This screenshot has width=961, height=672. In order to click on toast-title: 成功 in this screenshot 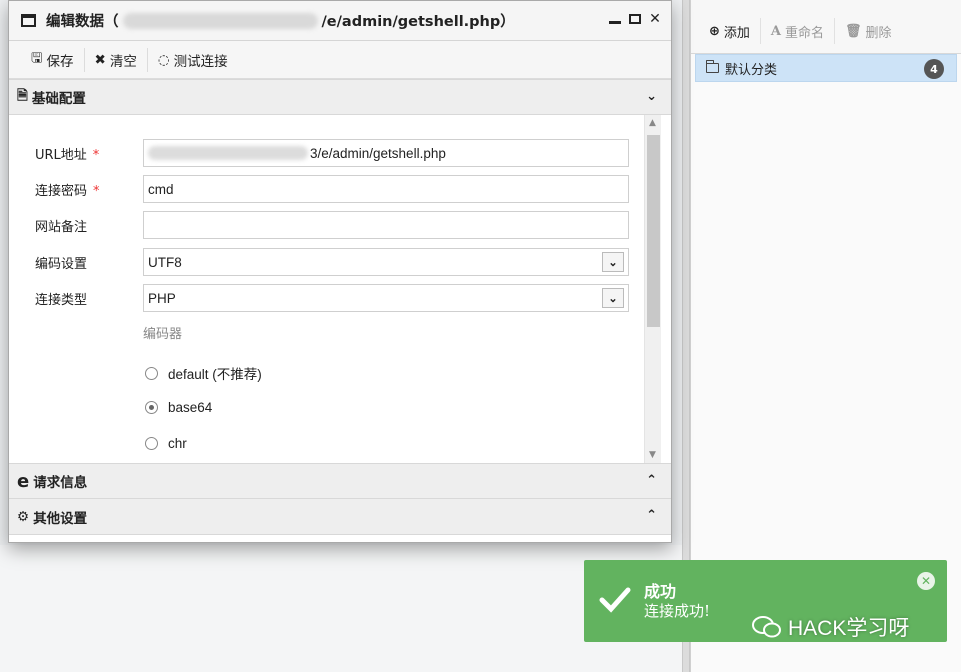, I will do `click(660, 591)`.